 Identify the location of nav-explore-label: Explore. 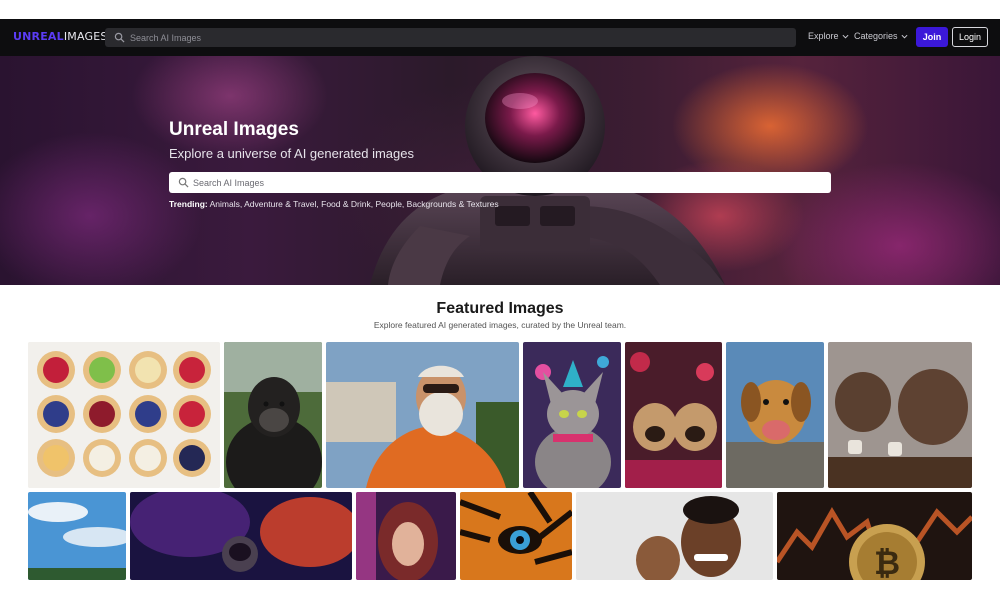
(823, 36).